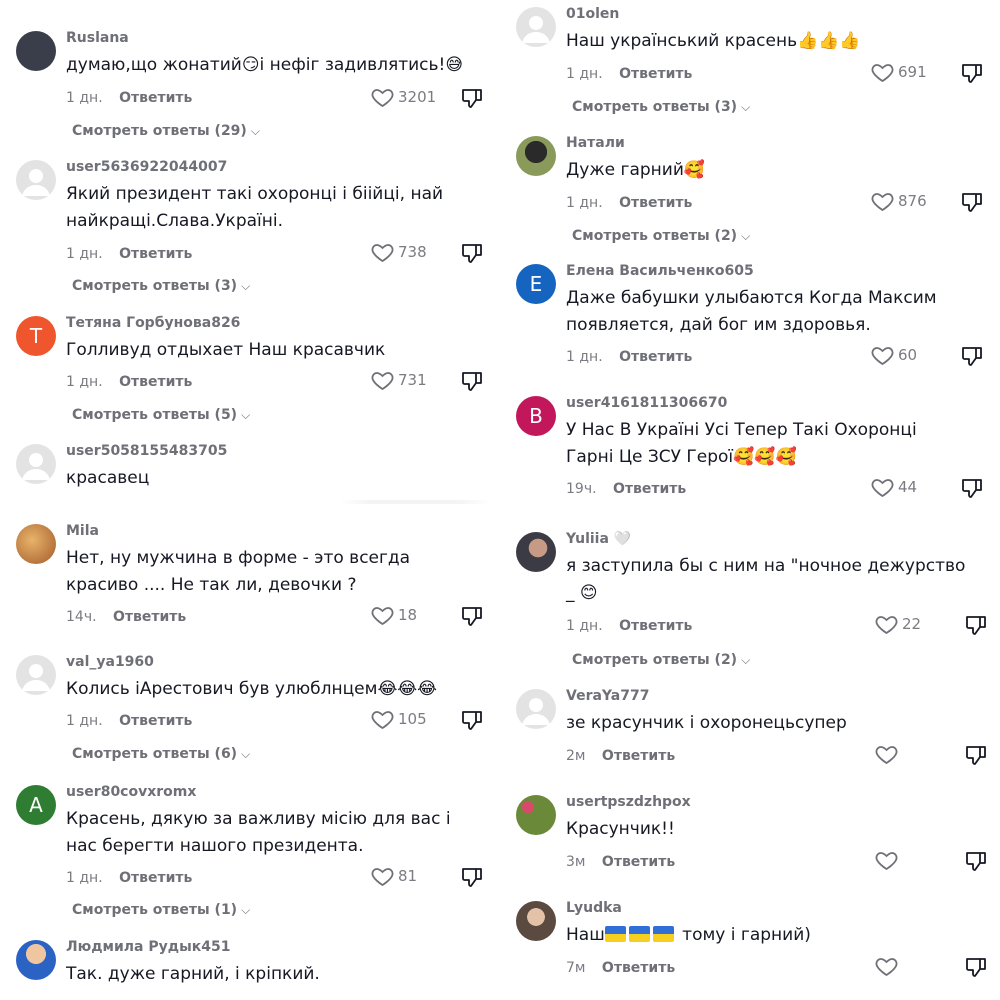  What do you see at coordinates (81, 617) in the screenshot?
I see `comment-time: 14ч.` at bounding box center [81, 617].